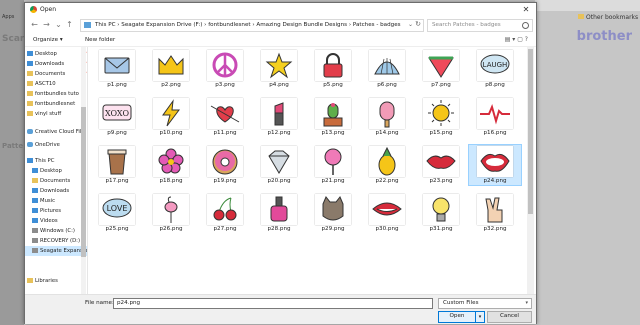 Image resolution: width=640 pixels, height=325 pixels. Describe the element at coordinates (56, 114) in the screenshot. I see `sidebar-item-vinyl-stuff: vinyl stuff` at that location.